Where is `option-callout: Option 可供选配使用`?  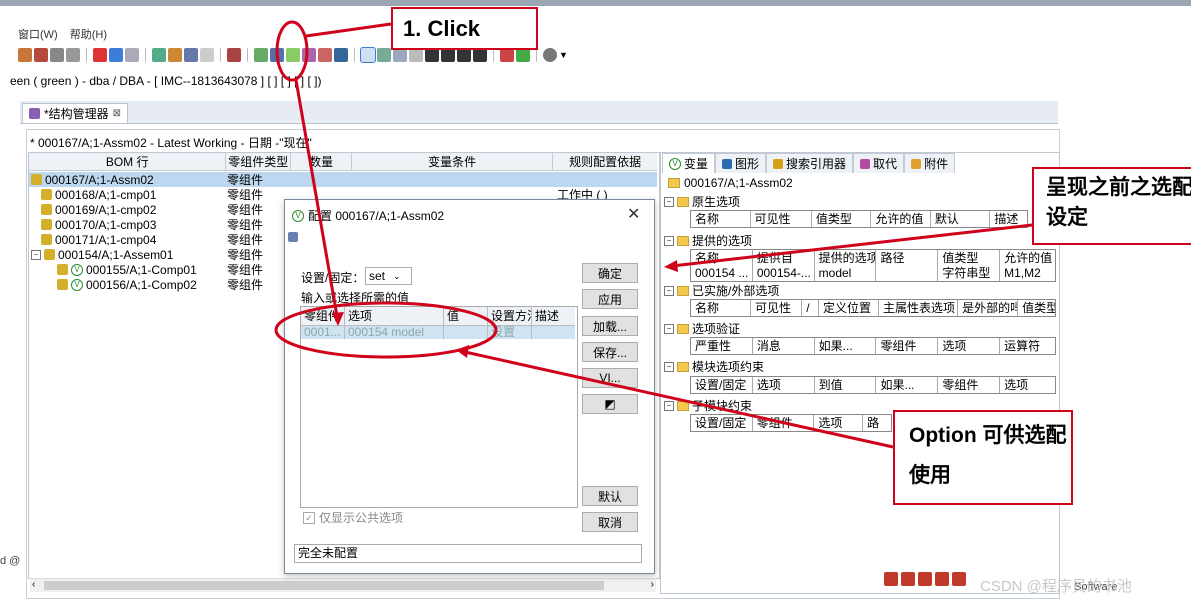
option-callout: Option 可供选配使用 is located at coordinates (983, 457).